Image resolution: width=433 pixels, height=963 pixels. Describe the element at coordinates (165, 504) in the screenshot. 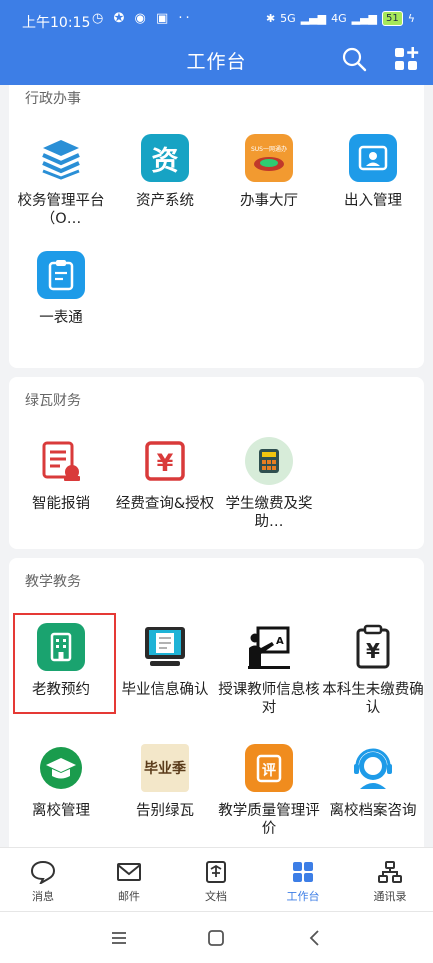

I see `app-label: 经费查询&授权` at that location.